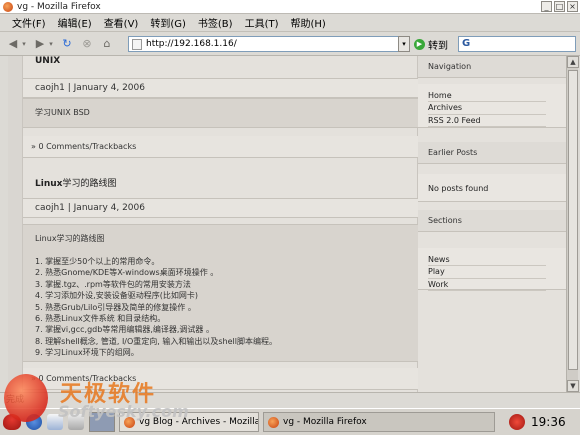  Describe the element at coordinates (438, 46) in the screenshot. I see `go-label: 转到` at that location.